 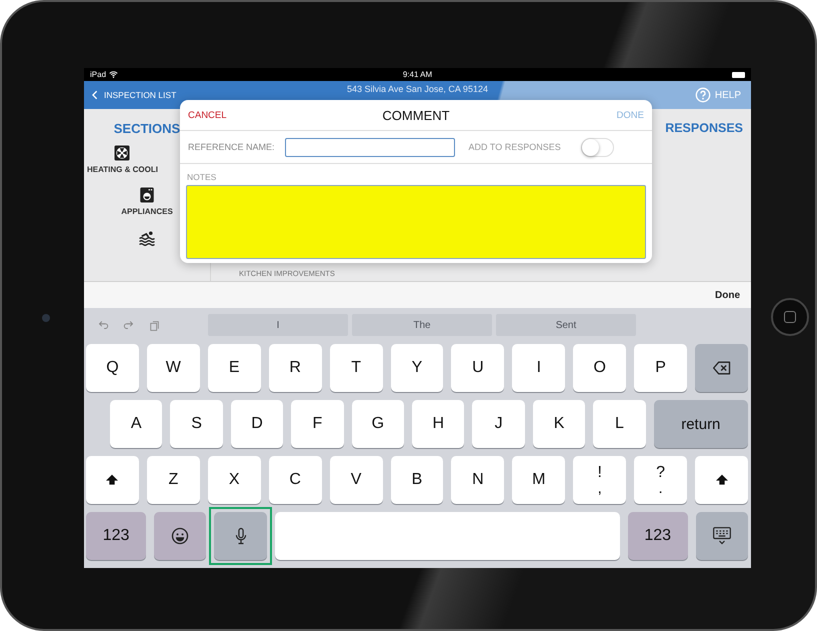 I want to click on letter-key: O, so click(x=599, y=368).